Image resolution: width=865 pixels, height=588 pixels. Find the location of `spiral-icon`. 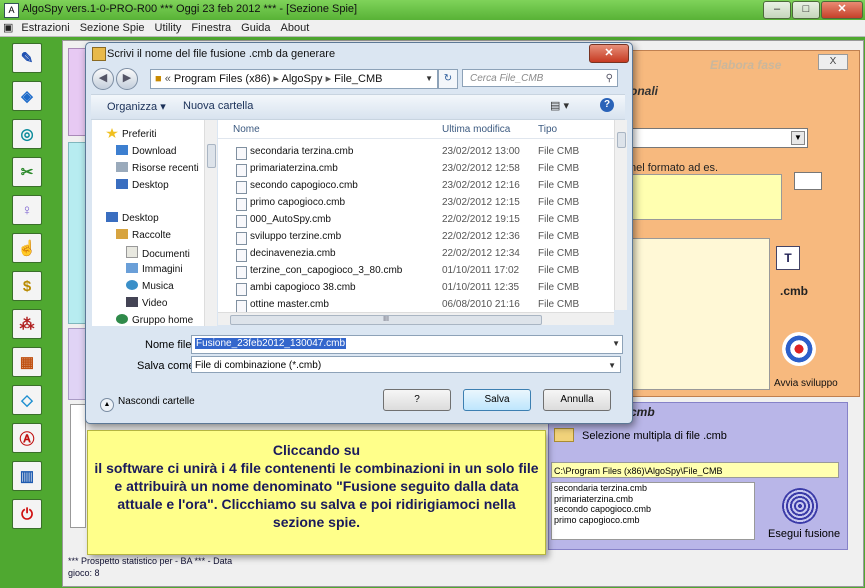

spiral-icon is located at coordinates (800, 506).